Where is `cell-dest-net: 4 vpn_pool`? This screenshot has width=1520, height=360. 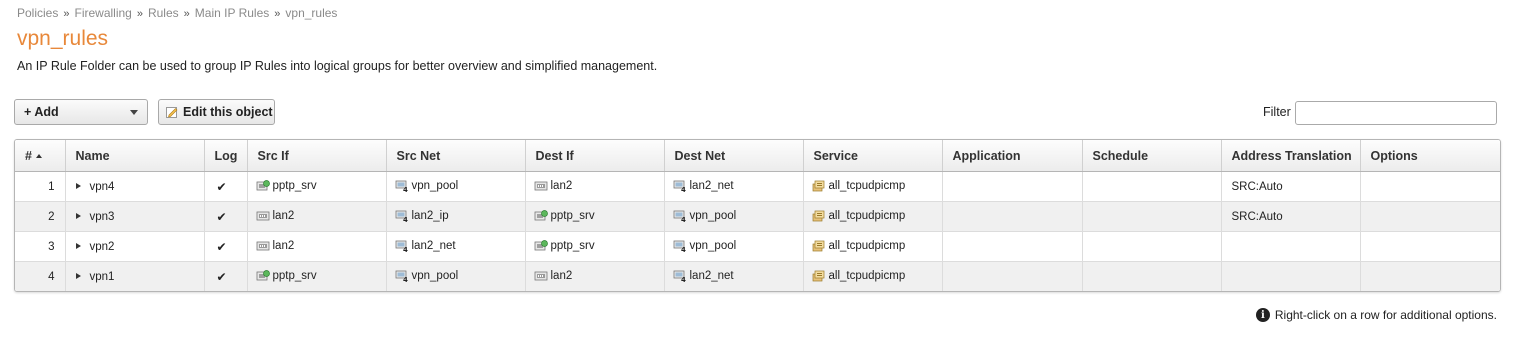 cell-dest-net: 4 vpn_pool is located at coordinates (734, 246).